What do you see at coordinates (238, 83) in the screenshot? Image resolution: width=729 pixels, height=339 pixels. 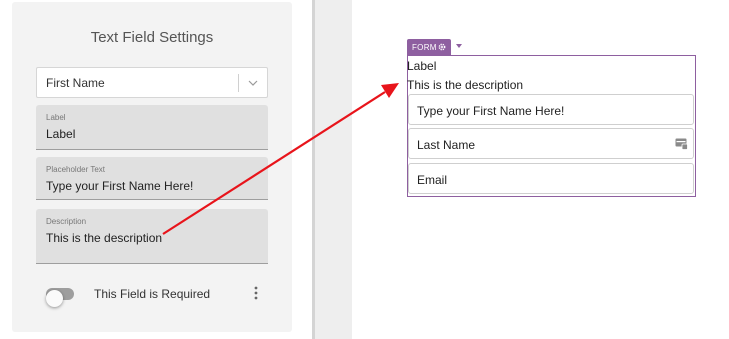 I see `field-select-divider` at bounding box center [238, 83].